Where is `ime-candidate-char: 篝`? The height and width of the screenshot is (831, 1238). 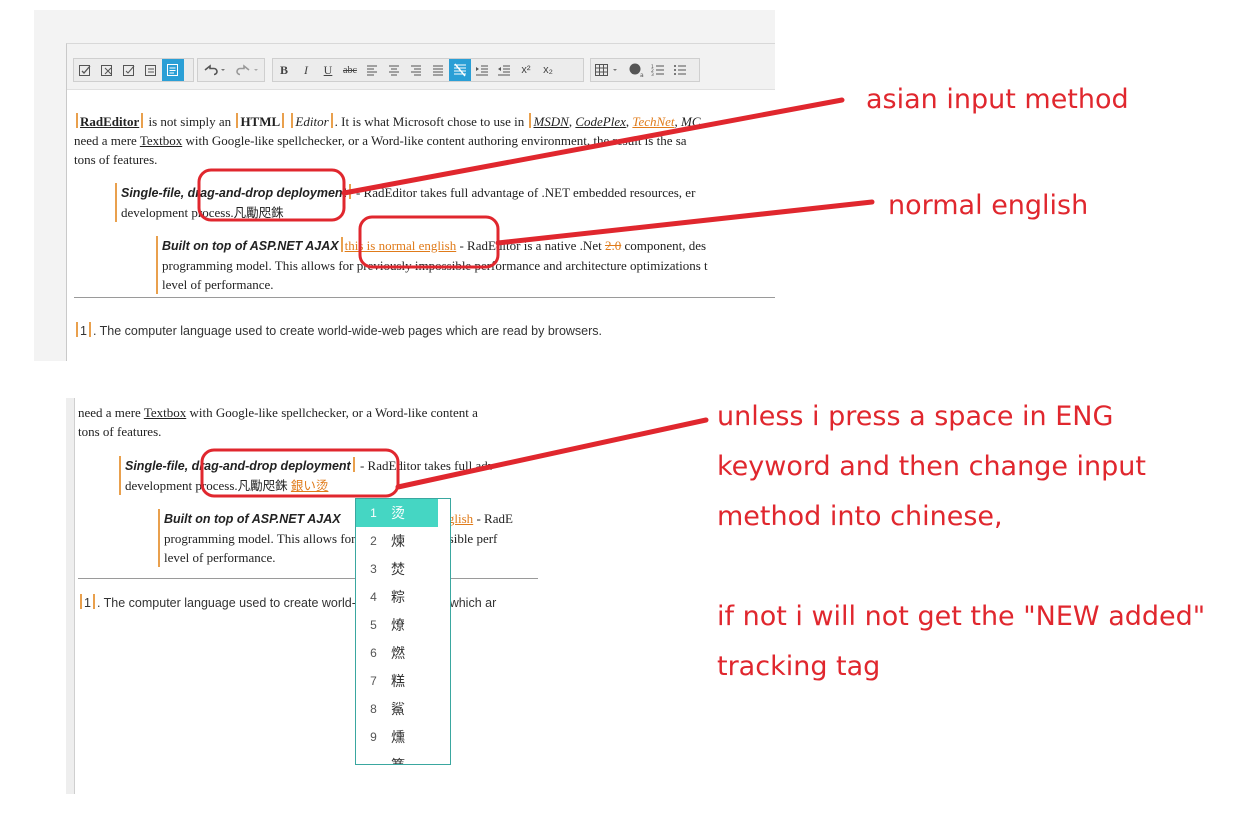 ime-candidate-char: 篝 is located at coordinates (398, 759).